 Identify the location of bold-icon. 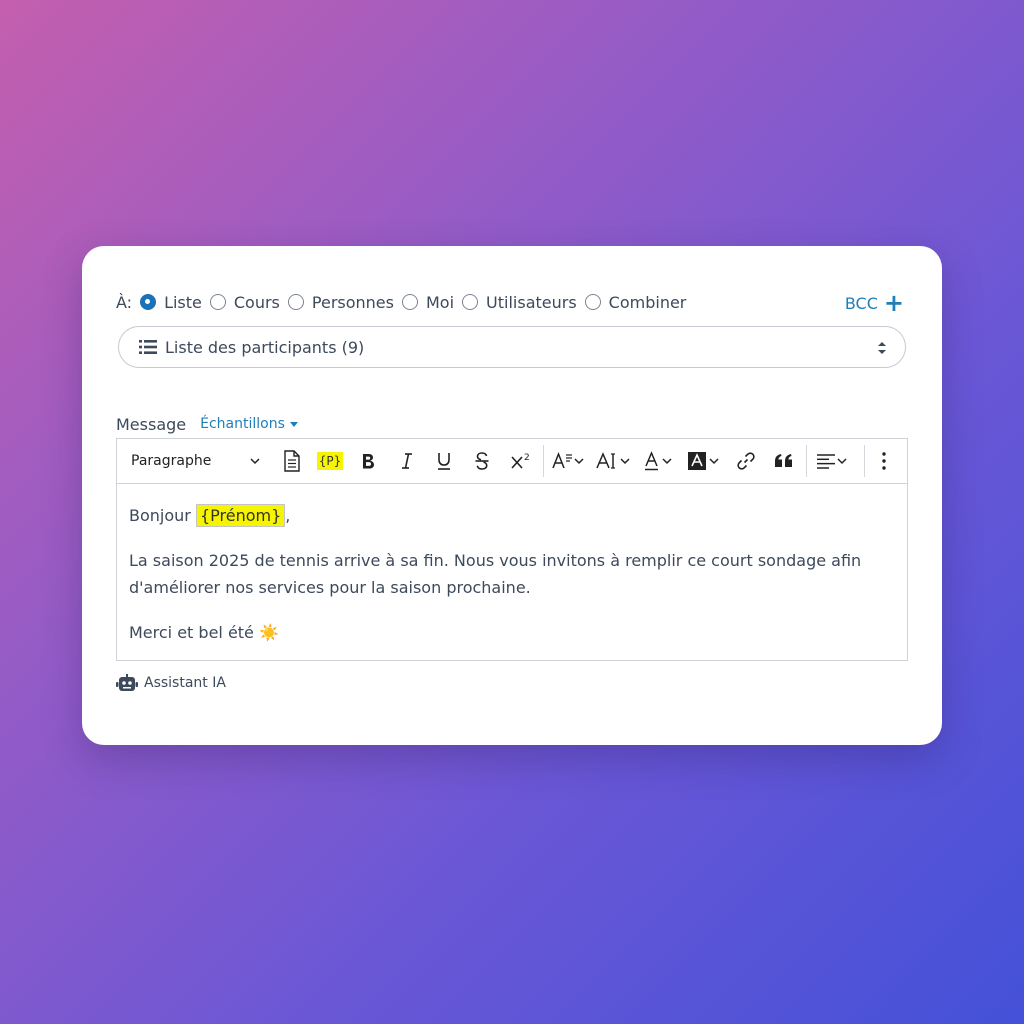
(368, 461).